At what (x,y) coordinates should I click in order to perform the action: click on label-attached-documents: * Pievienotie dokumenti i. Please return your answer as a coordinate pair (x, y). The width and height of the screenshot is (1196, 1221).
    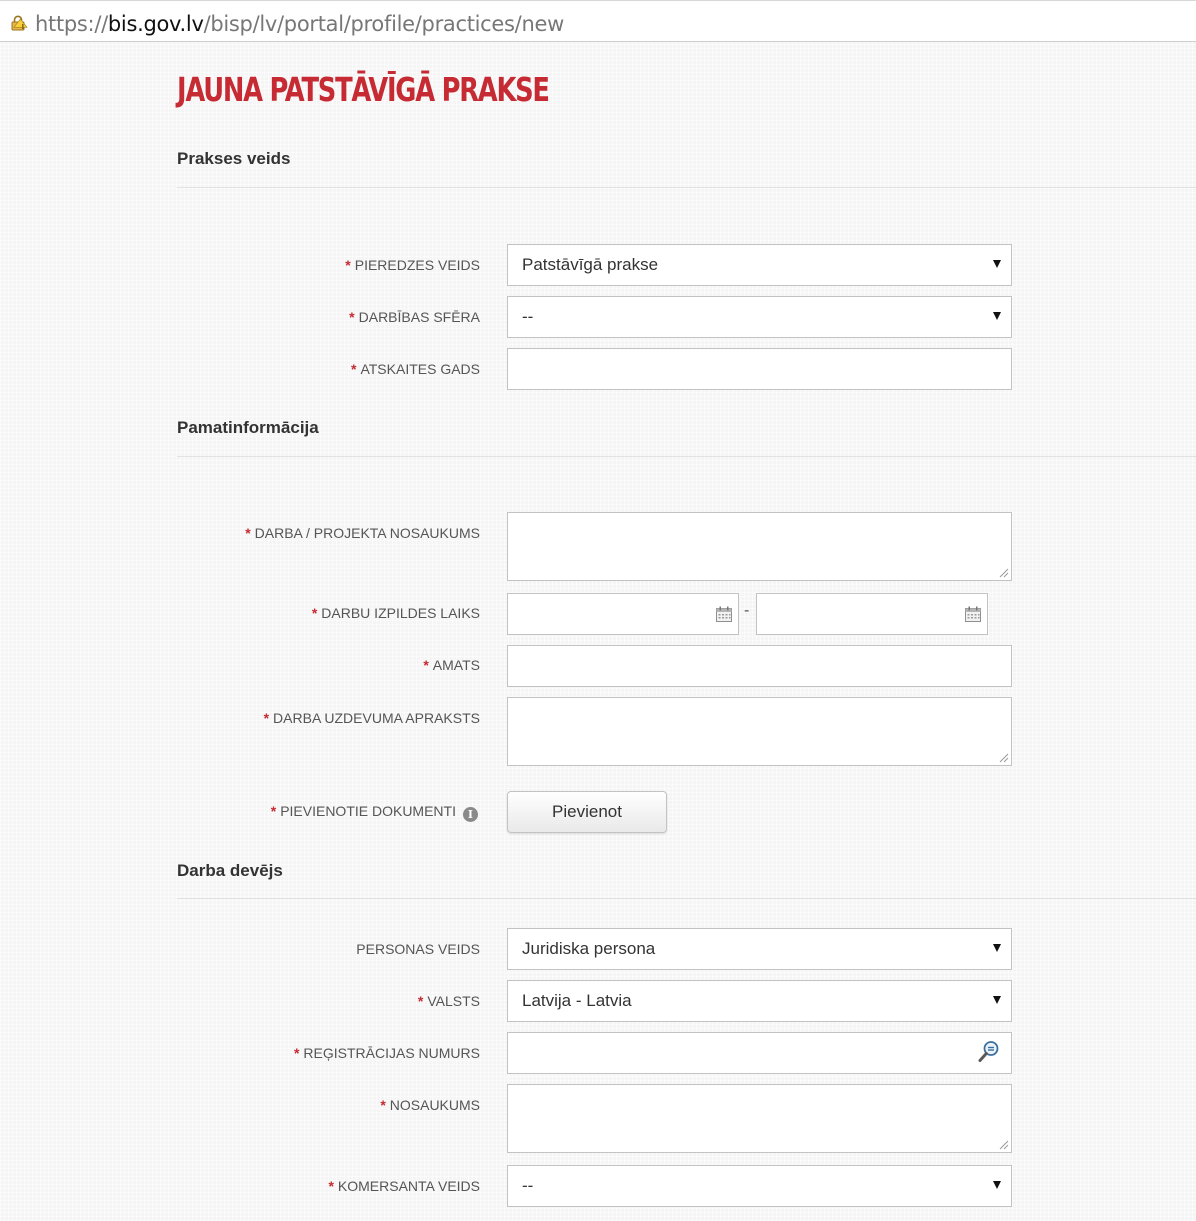
    Looking at the image, I should click on (374, 812).